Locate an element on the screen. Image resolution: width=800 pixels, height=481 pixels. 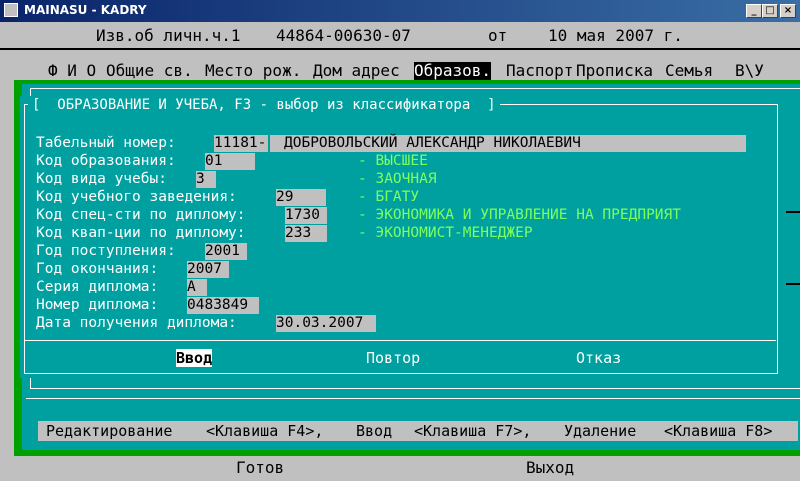
app-icon is located at coordinates (11, 10).